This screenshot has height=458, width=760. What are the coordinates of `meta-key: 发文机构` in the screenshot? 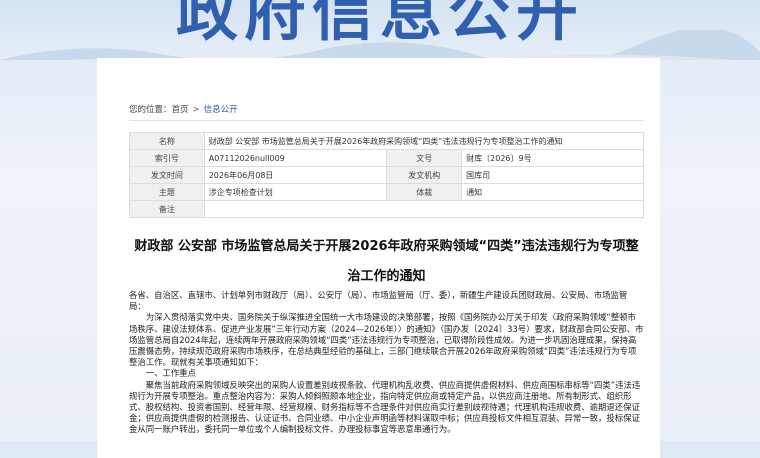 It's located at (424, 175).